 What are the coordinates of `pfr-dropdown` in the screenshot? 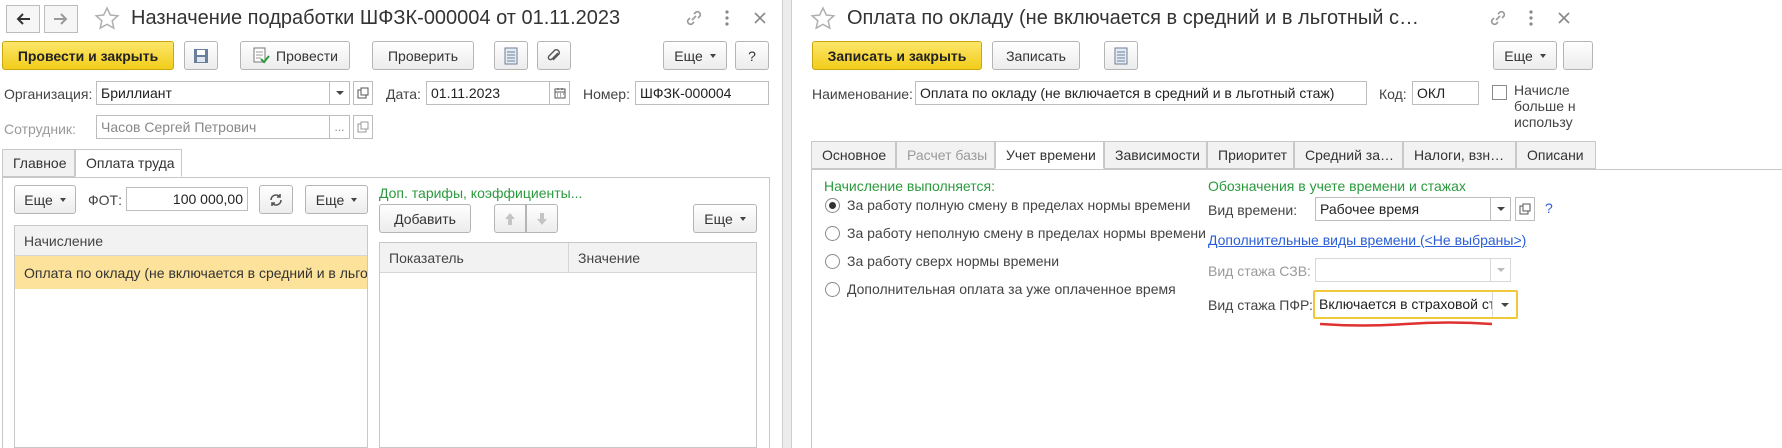 It's located at (1504, 304).